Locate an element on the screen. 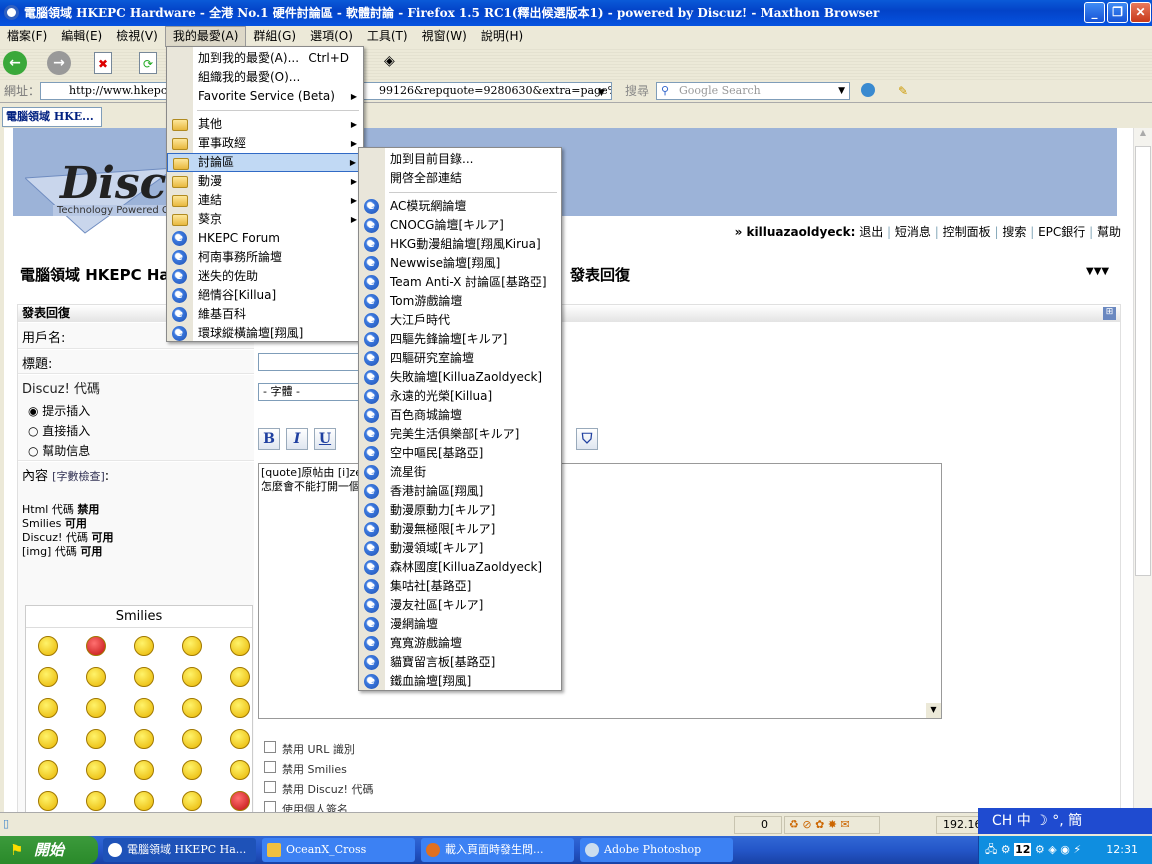 This screenshot has height=864, width=1152. forum-link: e 貓寶留言板[基路亞] is located at coordinates (460, 662).